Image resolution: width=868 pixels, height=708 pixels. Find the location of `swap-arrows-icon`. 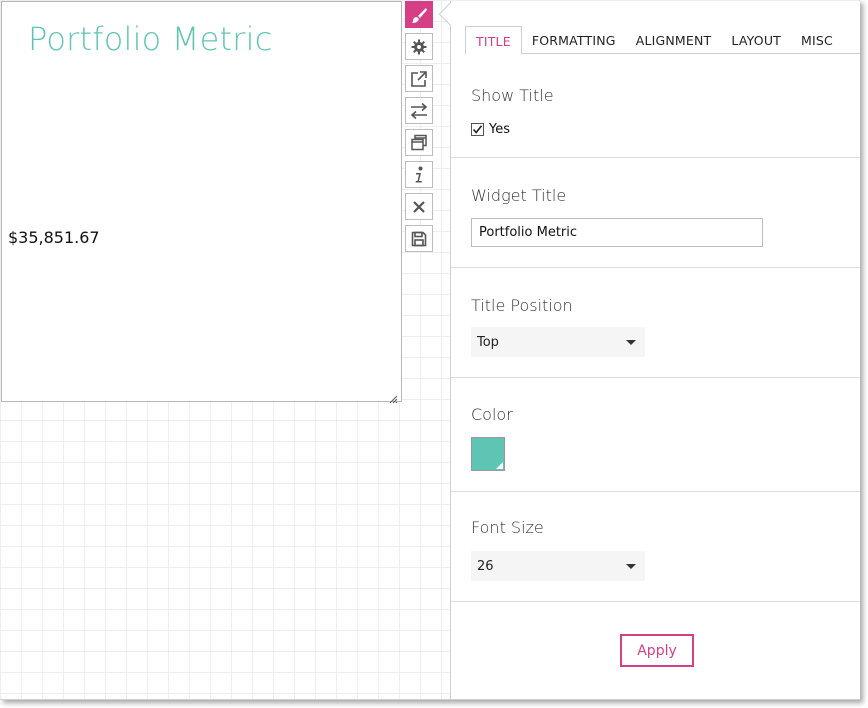

swap-arrows-icon is located at coordinates (419, 111).